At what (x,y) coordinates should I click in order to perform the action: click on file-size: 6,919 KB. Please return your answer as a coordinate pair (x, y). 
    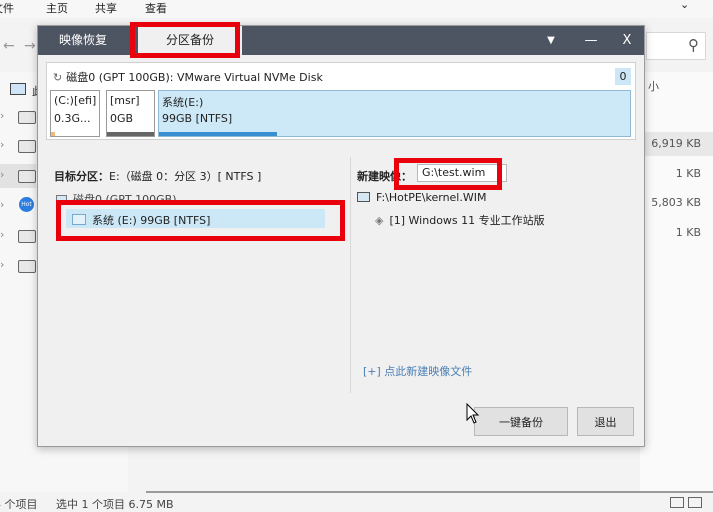
    Looking at the image, I should click on (676, 143).